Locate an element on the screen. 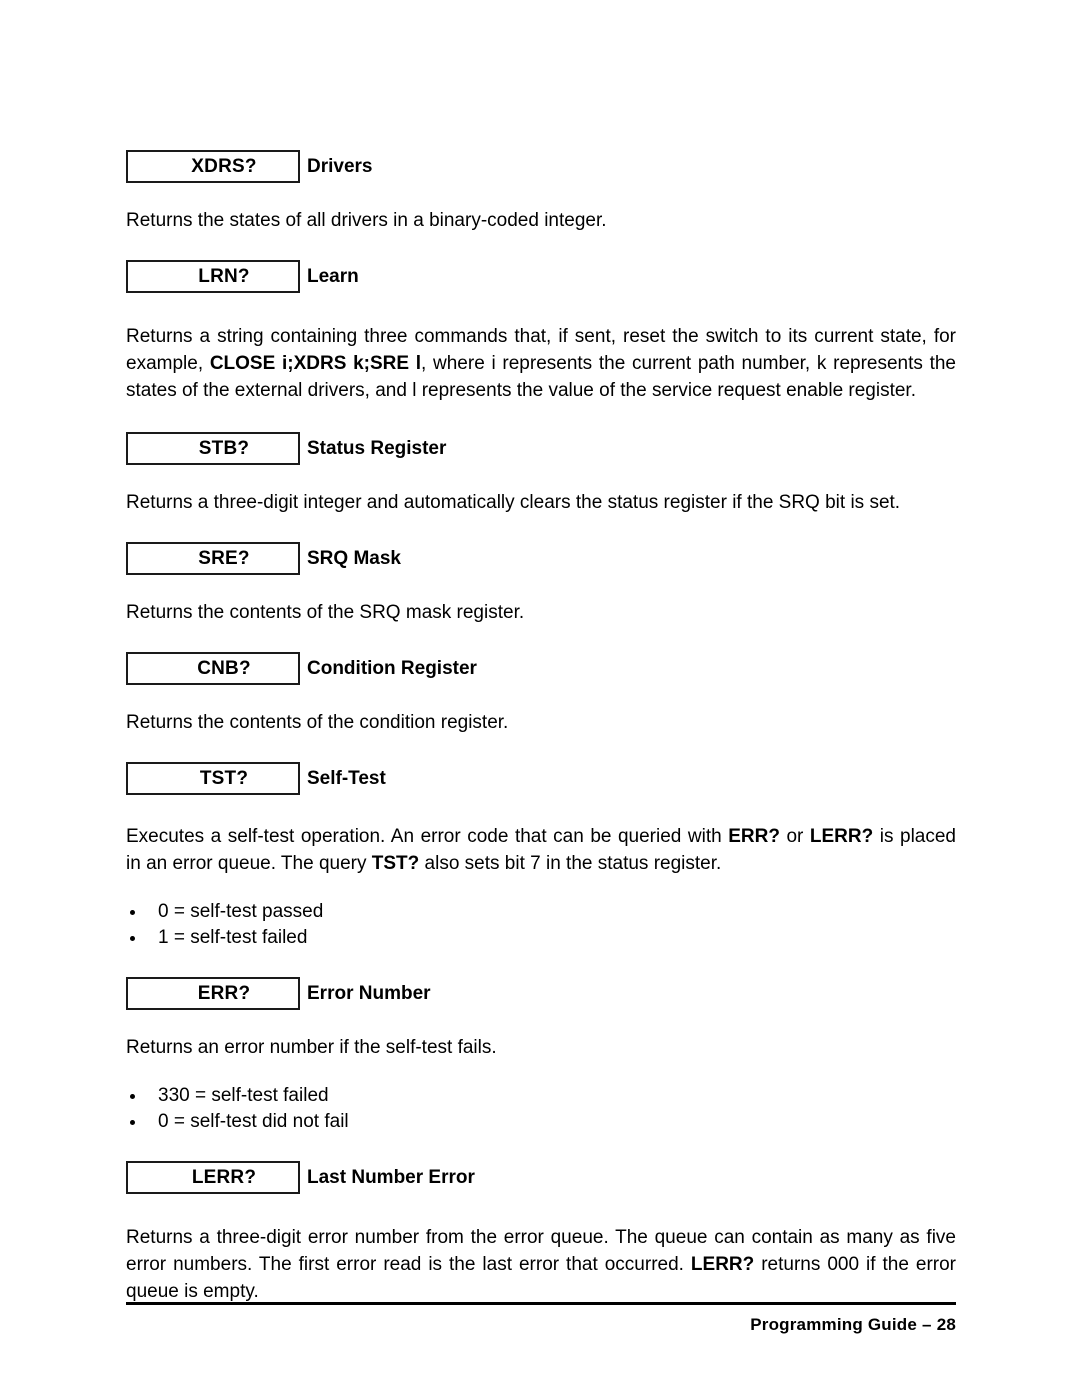 The height and width of the screenshot is (1397, 1080). command-header-tst: TST? Self-Test is located at coordinates (541, 778).